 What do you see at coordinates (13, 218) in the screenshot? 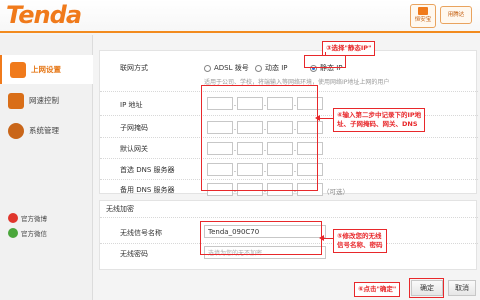
I see `weibo-icon` at bounding box center [13, 218].